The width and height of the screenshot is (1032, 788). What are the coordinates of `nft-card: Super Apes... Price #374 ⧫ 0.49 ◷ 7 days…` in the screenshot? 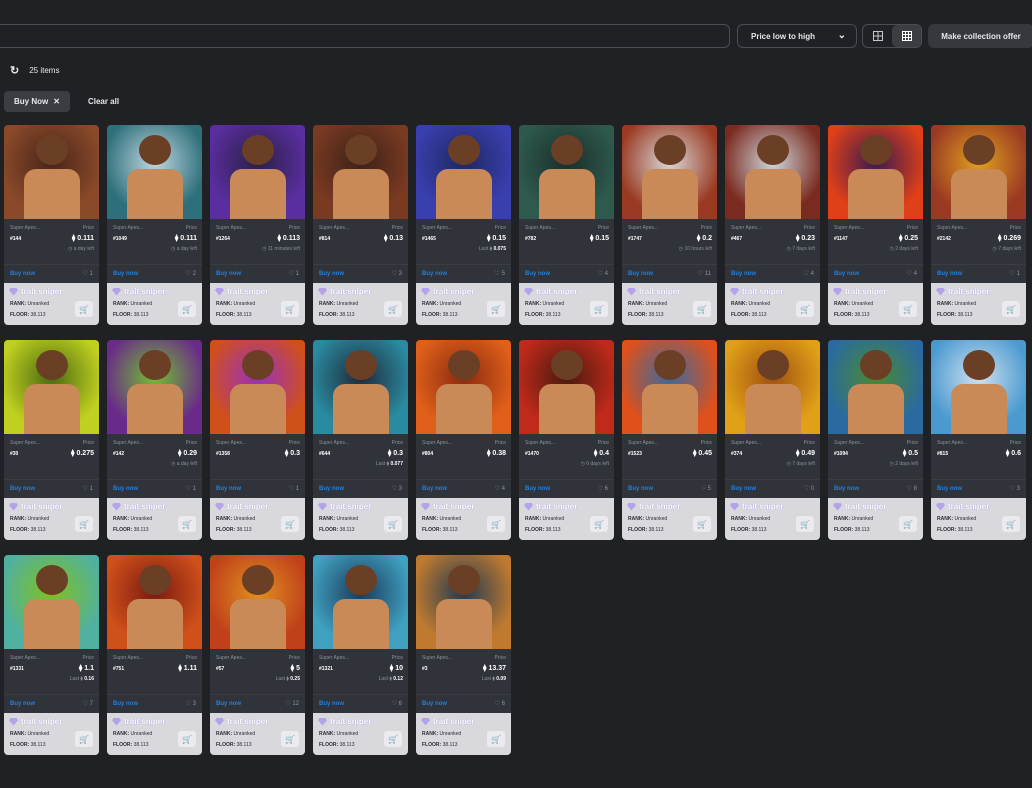 It's located at (772, 440).